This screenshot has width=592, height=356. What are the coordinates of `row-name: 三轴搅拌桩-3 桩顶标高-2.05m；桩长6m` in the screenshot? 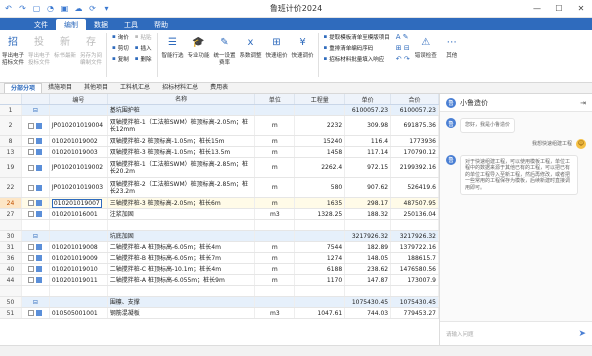 It's located at (182, 203).